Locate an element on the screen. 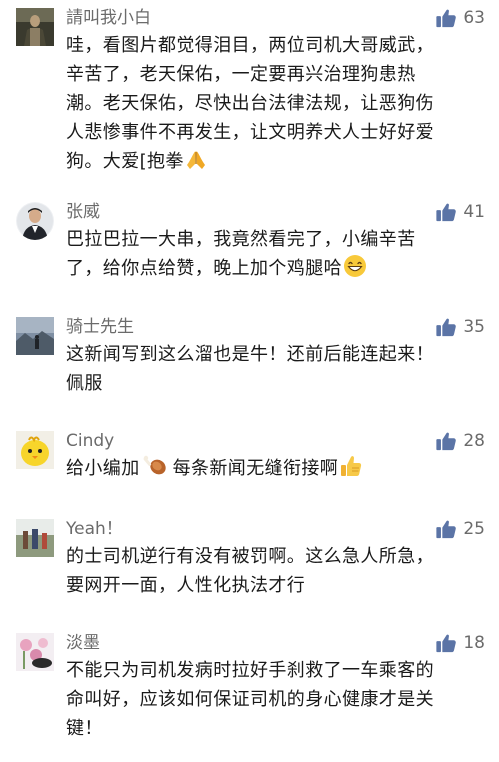  comment-author: 請叫我小白 is located at coordinates (108, 18).